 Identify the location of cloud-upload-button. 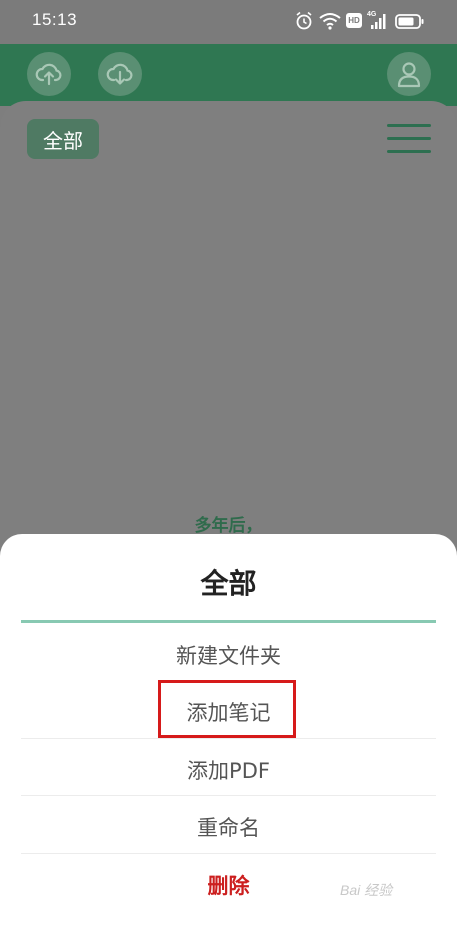
(49, 74).